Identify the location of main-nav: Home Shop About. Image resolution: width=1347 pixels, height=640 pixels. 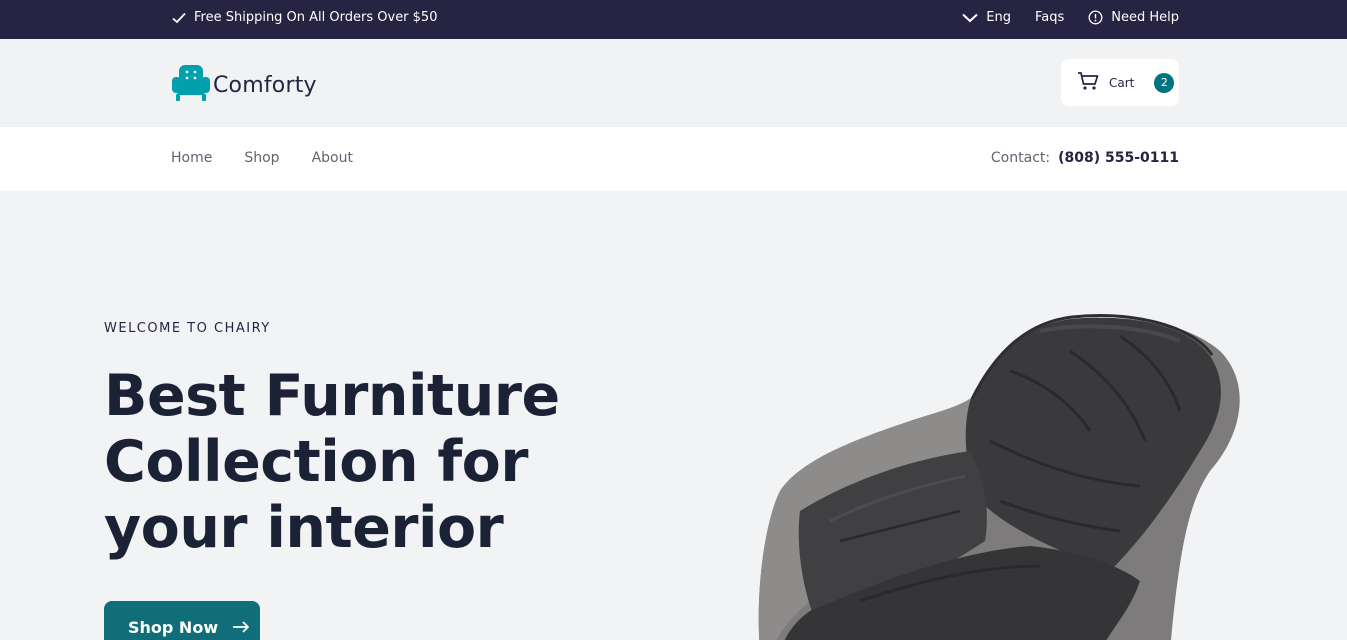
(262, 158).